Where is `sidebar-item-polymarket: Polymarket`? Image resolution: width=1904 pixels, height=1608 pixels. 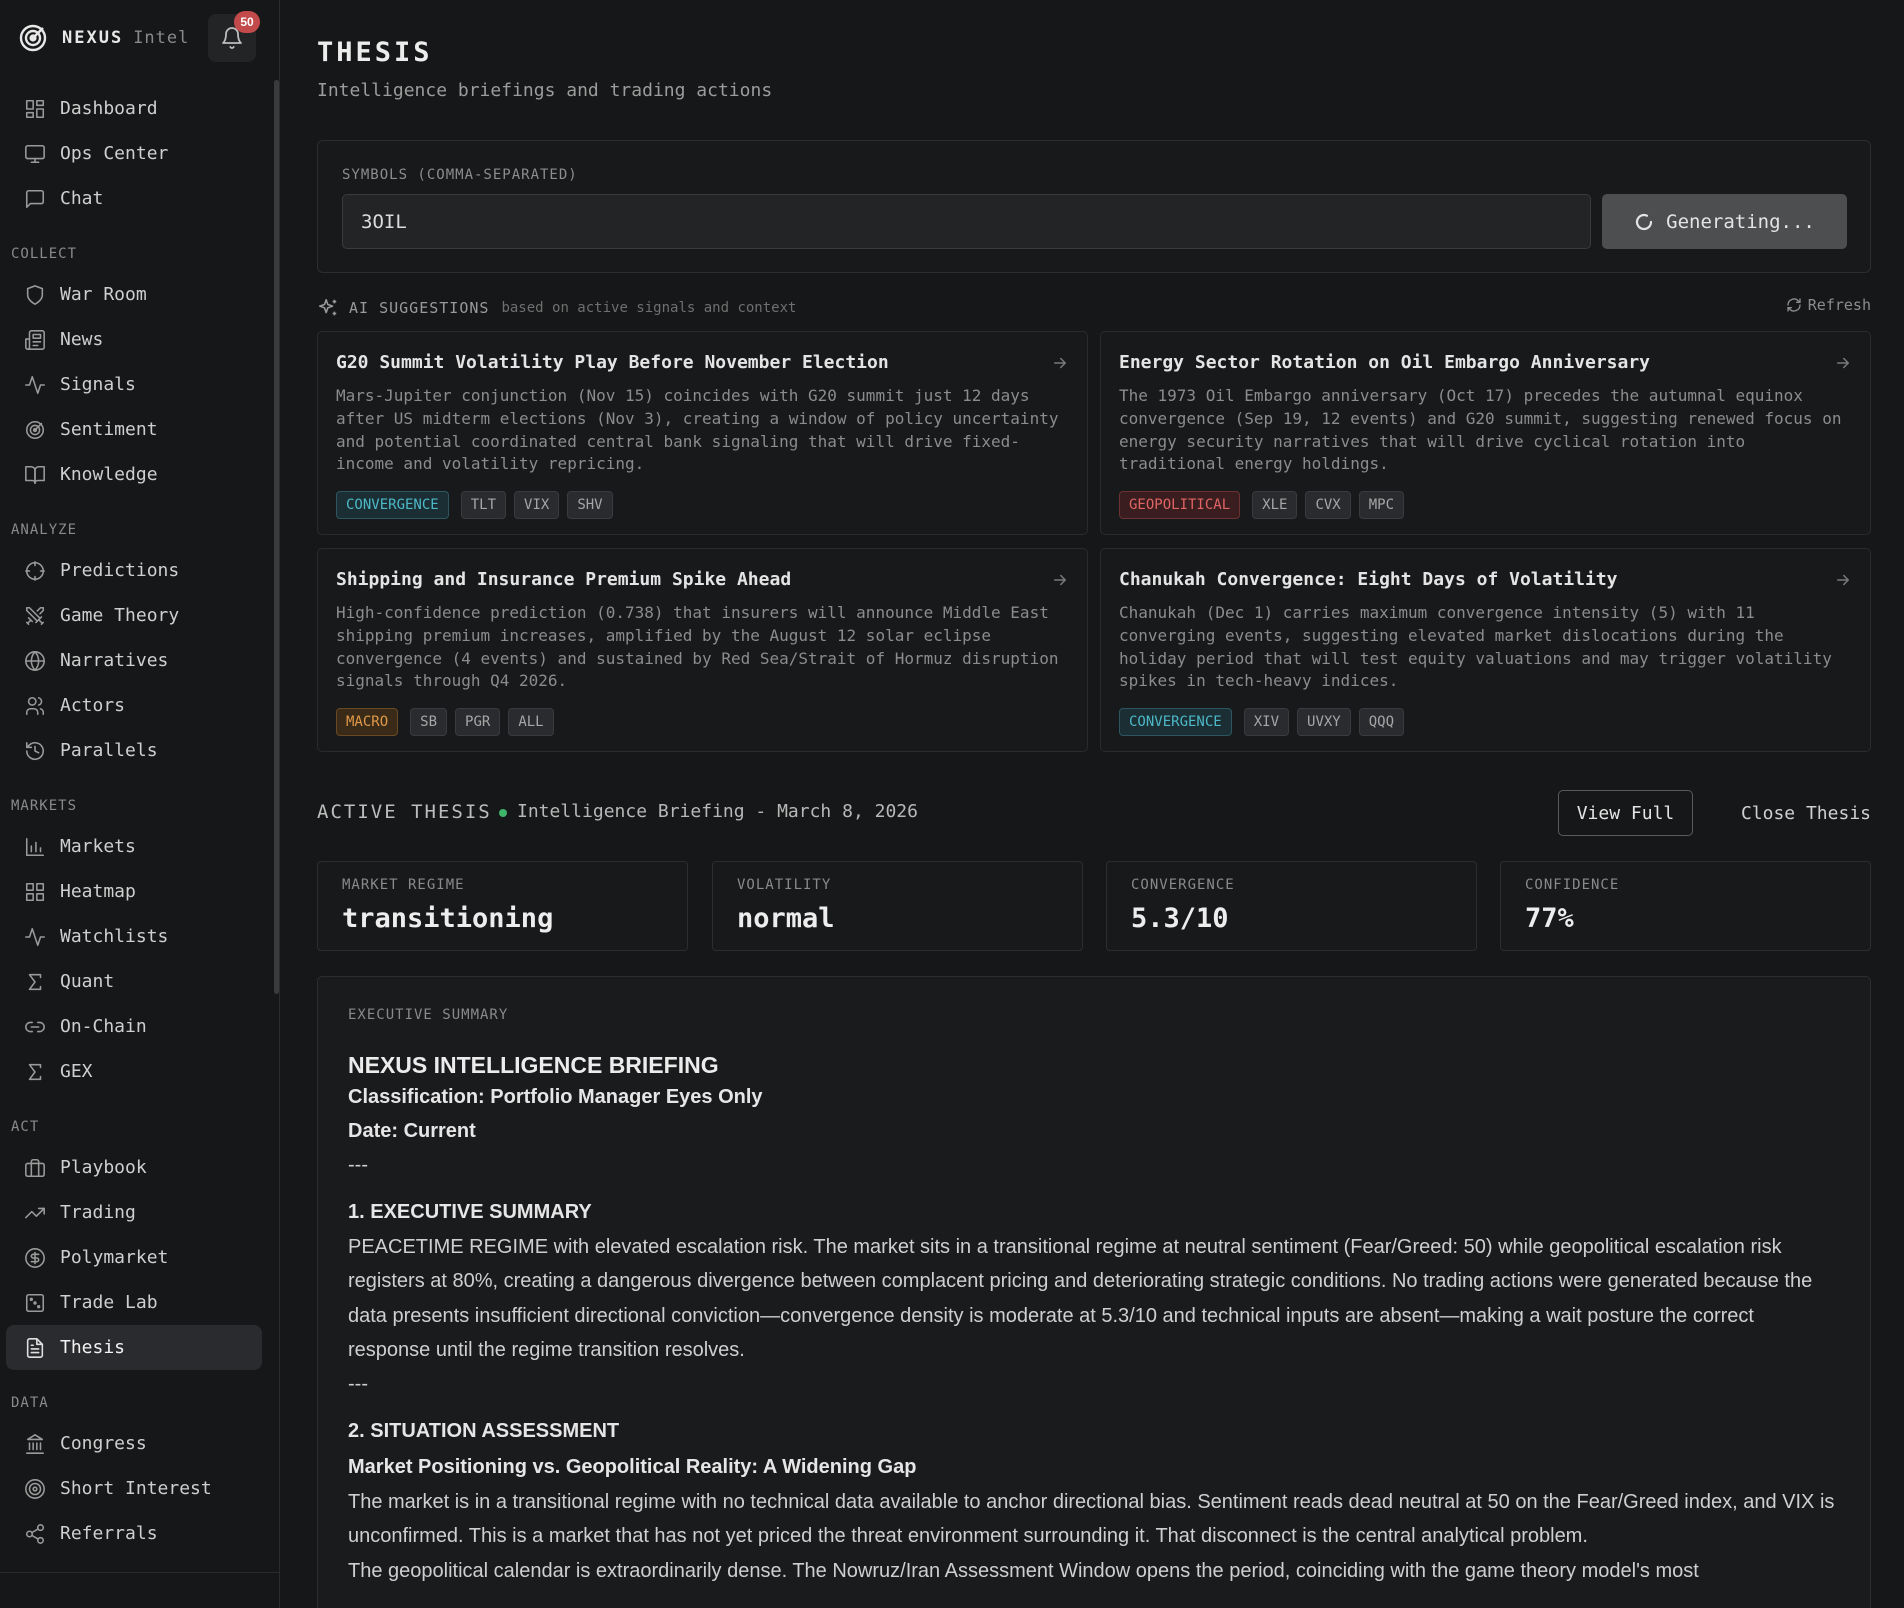 sidebar-item-polymarket: Polymarket is located at coordinates (134, 1257).